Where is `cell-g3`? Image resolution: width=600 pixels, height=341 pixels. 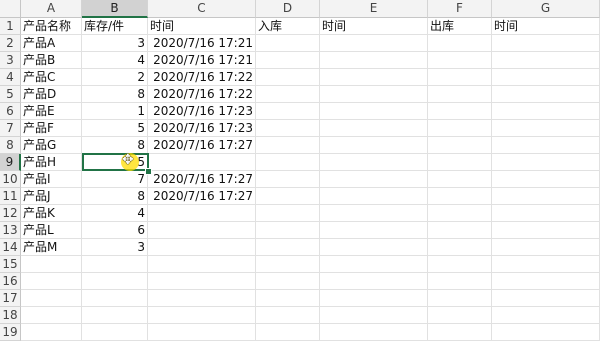
cell-g3 is located at coordinates (546, 60).